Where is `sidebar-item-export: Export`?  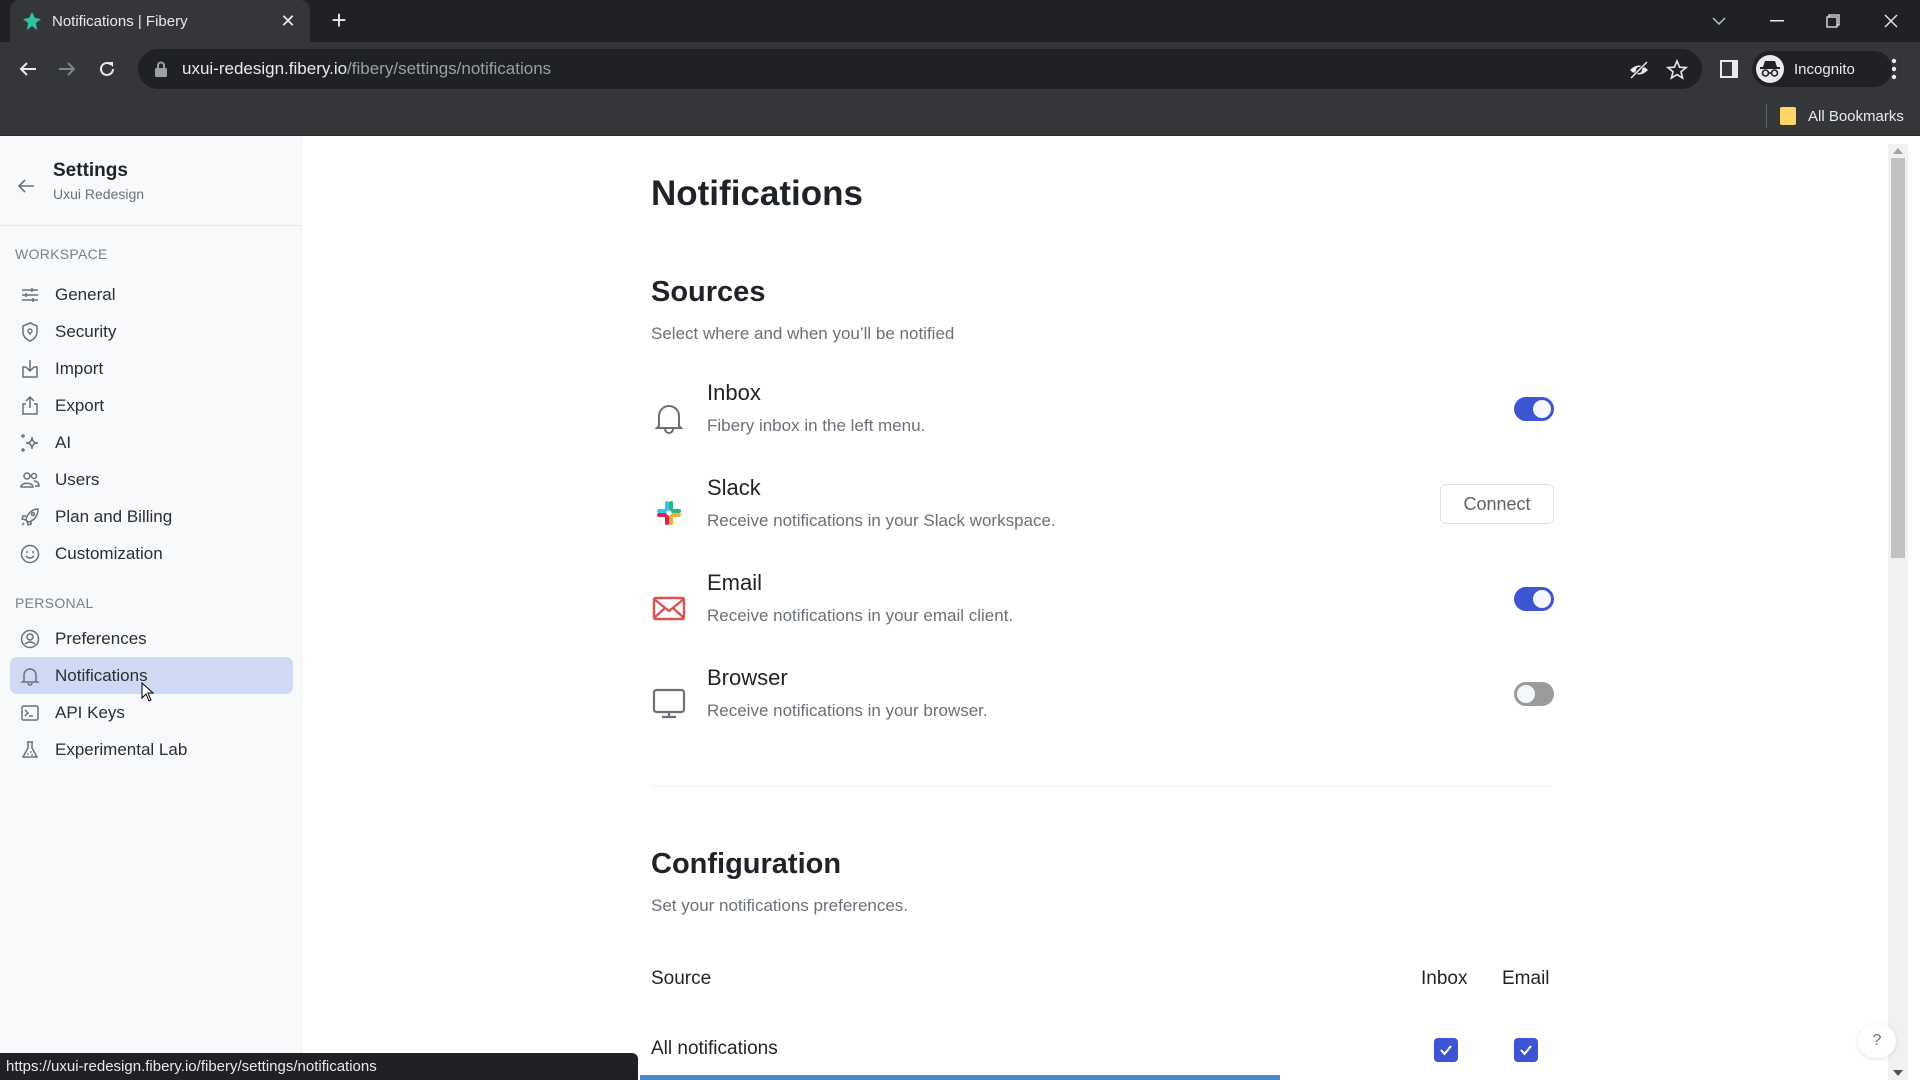 sidebar-item-export: Export is located at coordinates (151, 405).